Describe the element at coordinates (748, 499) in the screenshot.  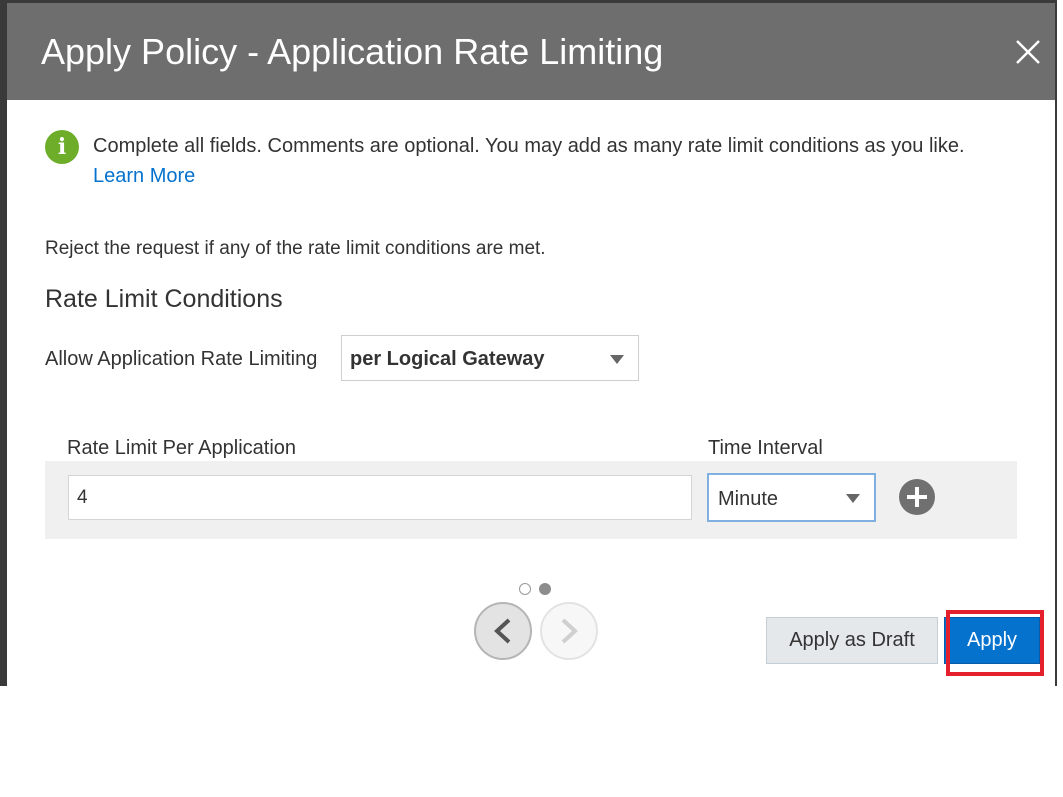
I see `time-interval-value: Minute` at that location.